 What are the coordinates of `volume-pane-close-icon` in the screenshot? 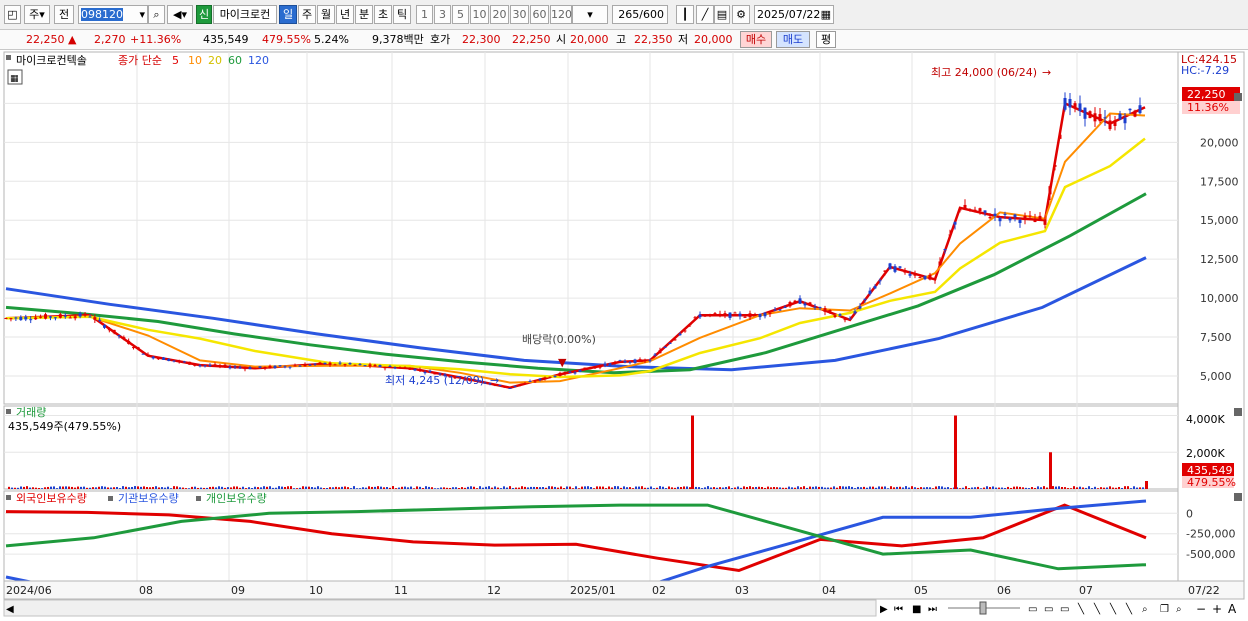 It's located at (1238, 412).